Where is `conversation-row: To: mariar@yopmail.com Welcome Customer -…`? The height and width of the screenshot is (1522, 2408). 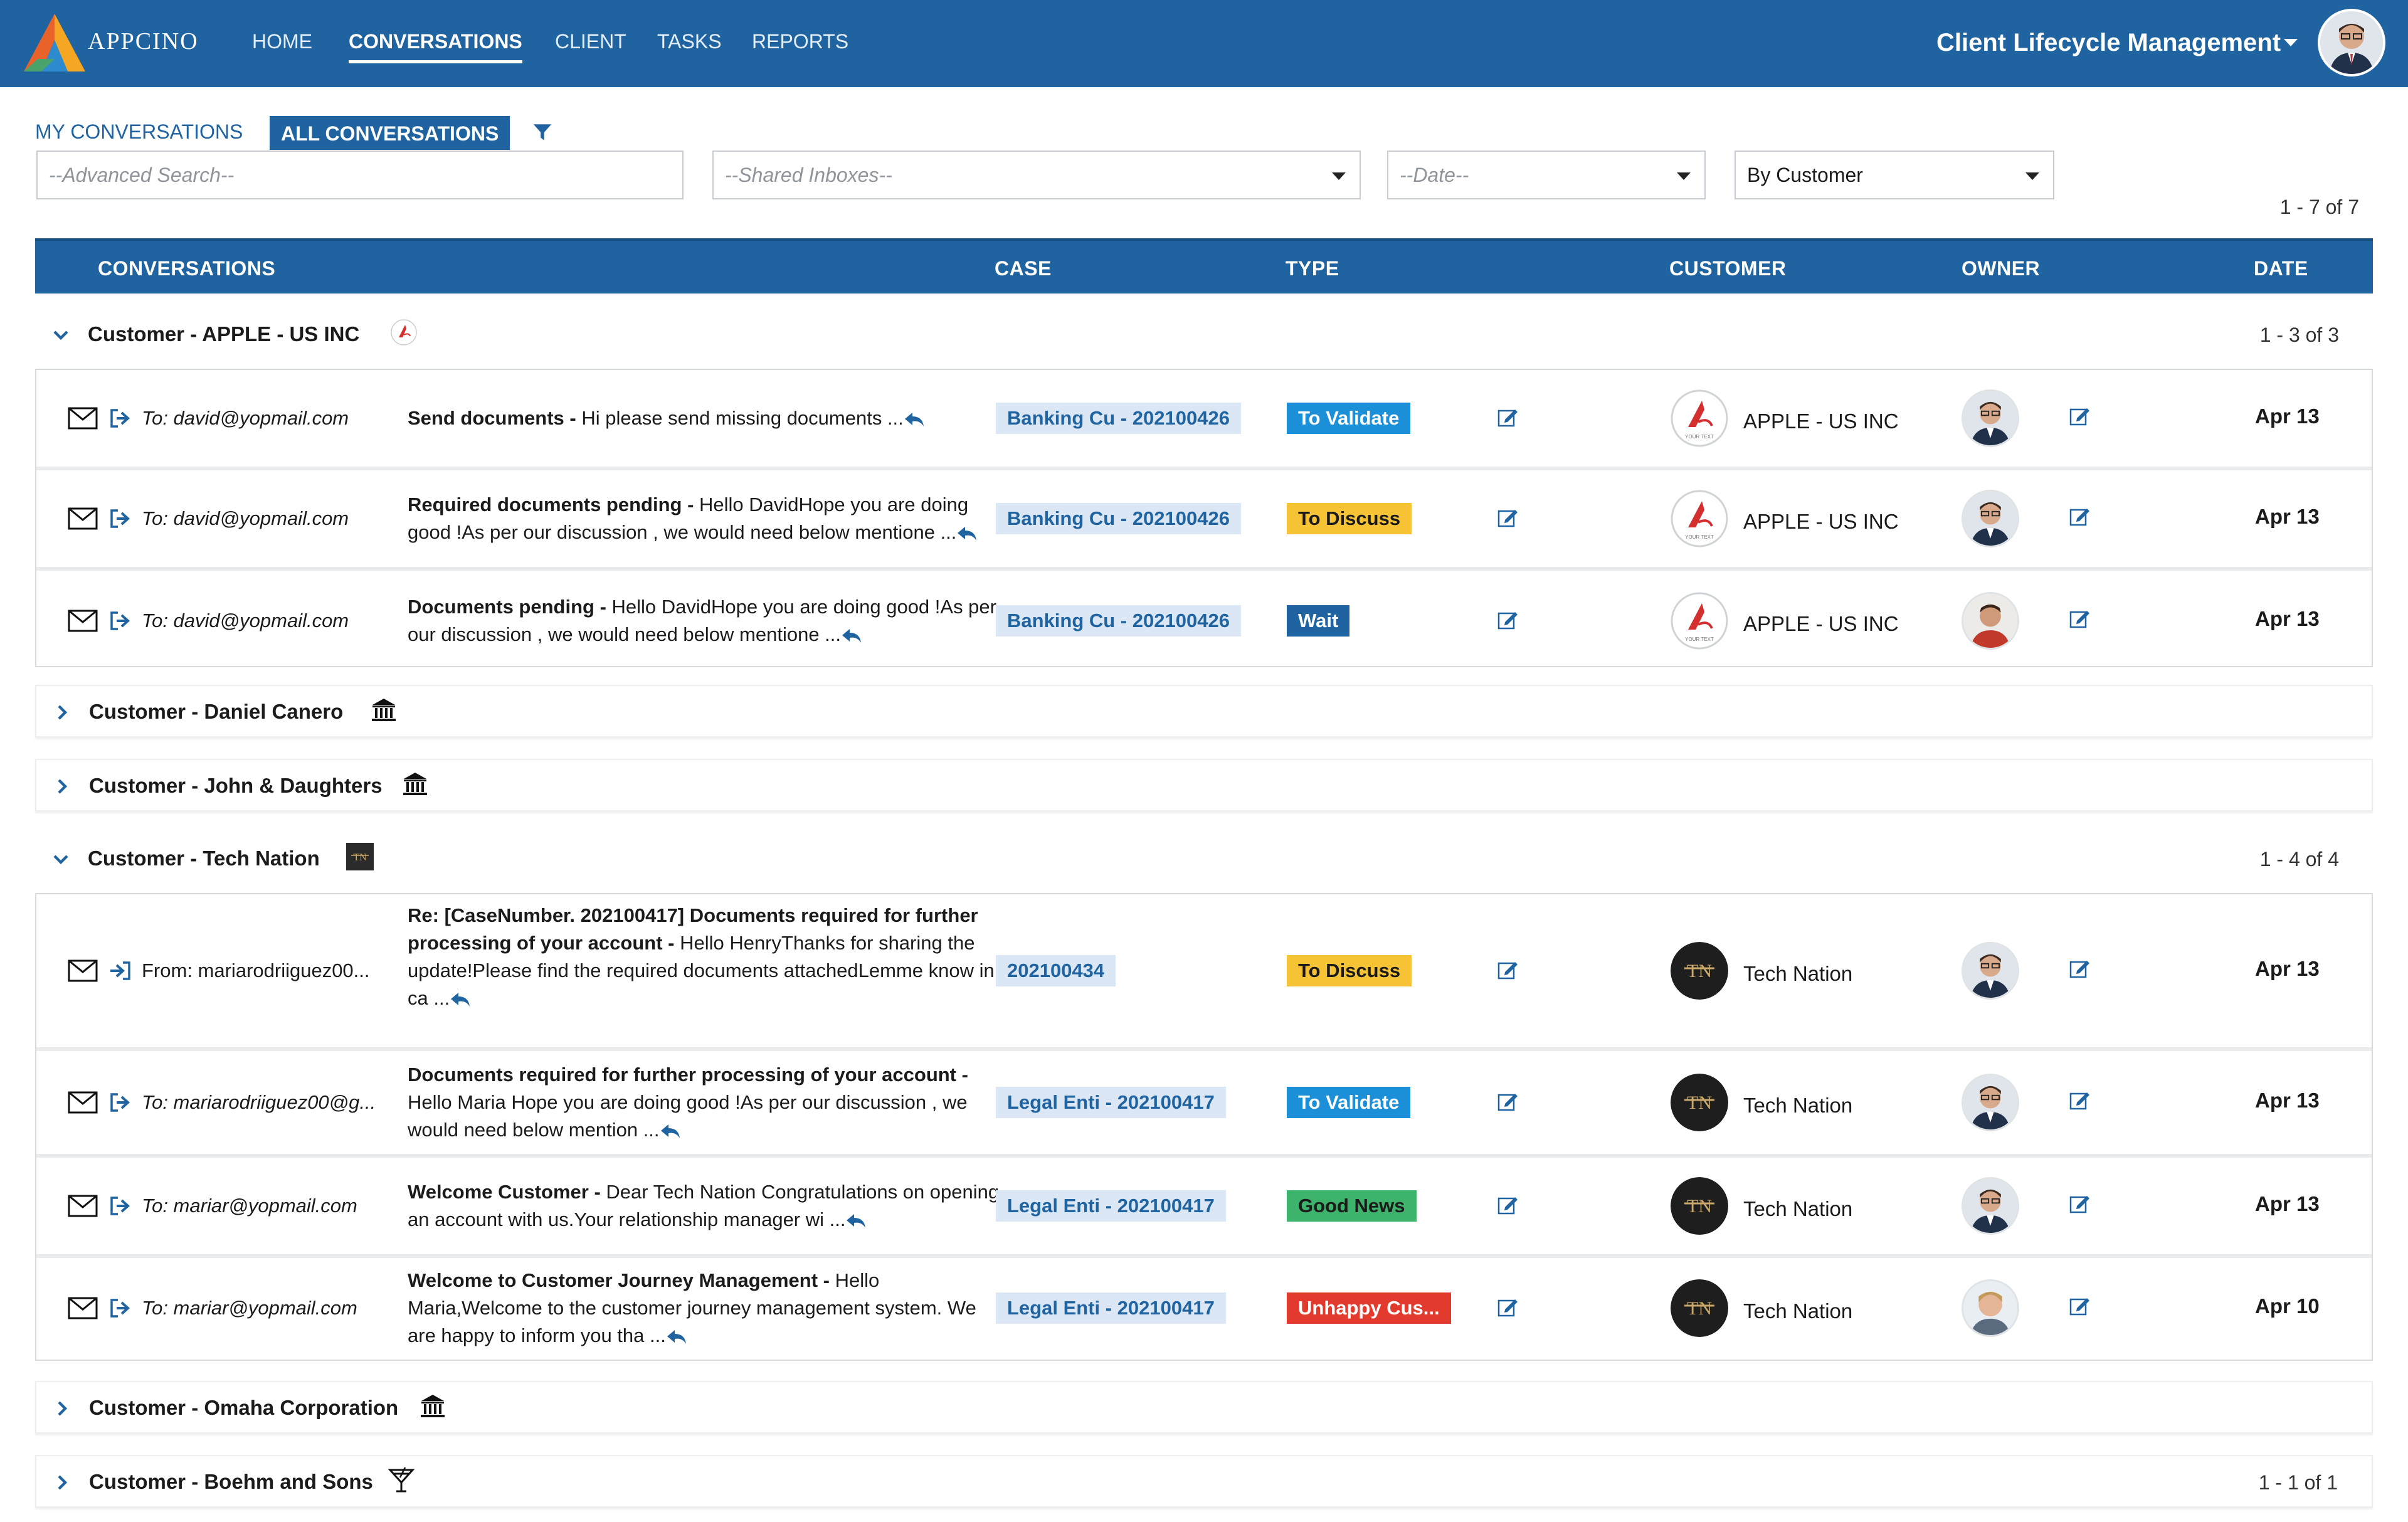 conversation-row: To: mariar@yopmail.com Welcome Customer -… is located at coordinates (1204, 1208).